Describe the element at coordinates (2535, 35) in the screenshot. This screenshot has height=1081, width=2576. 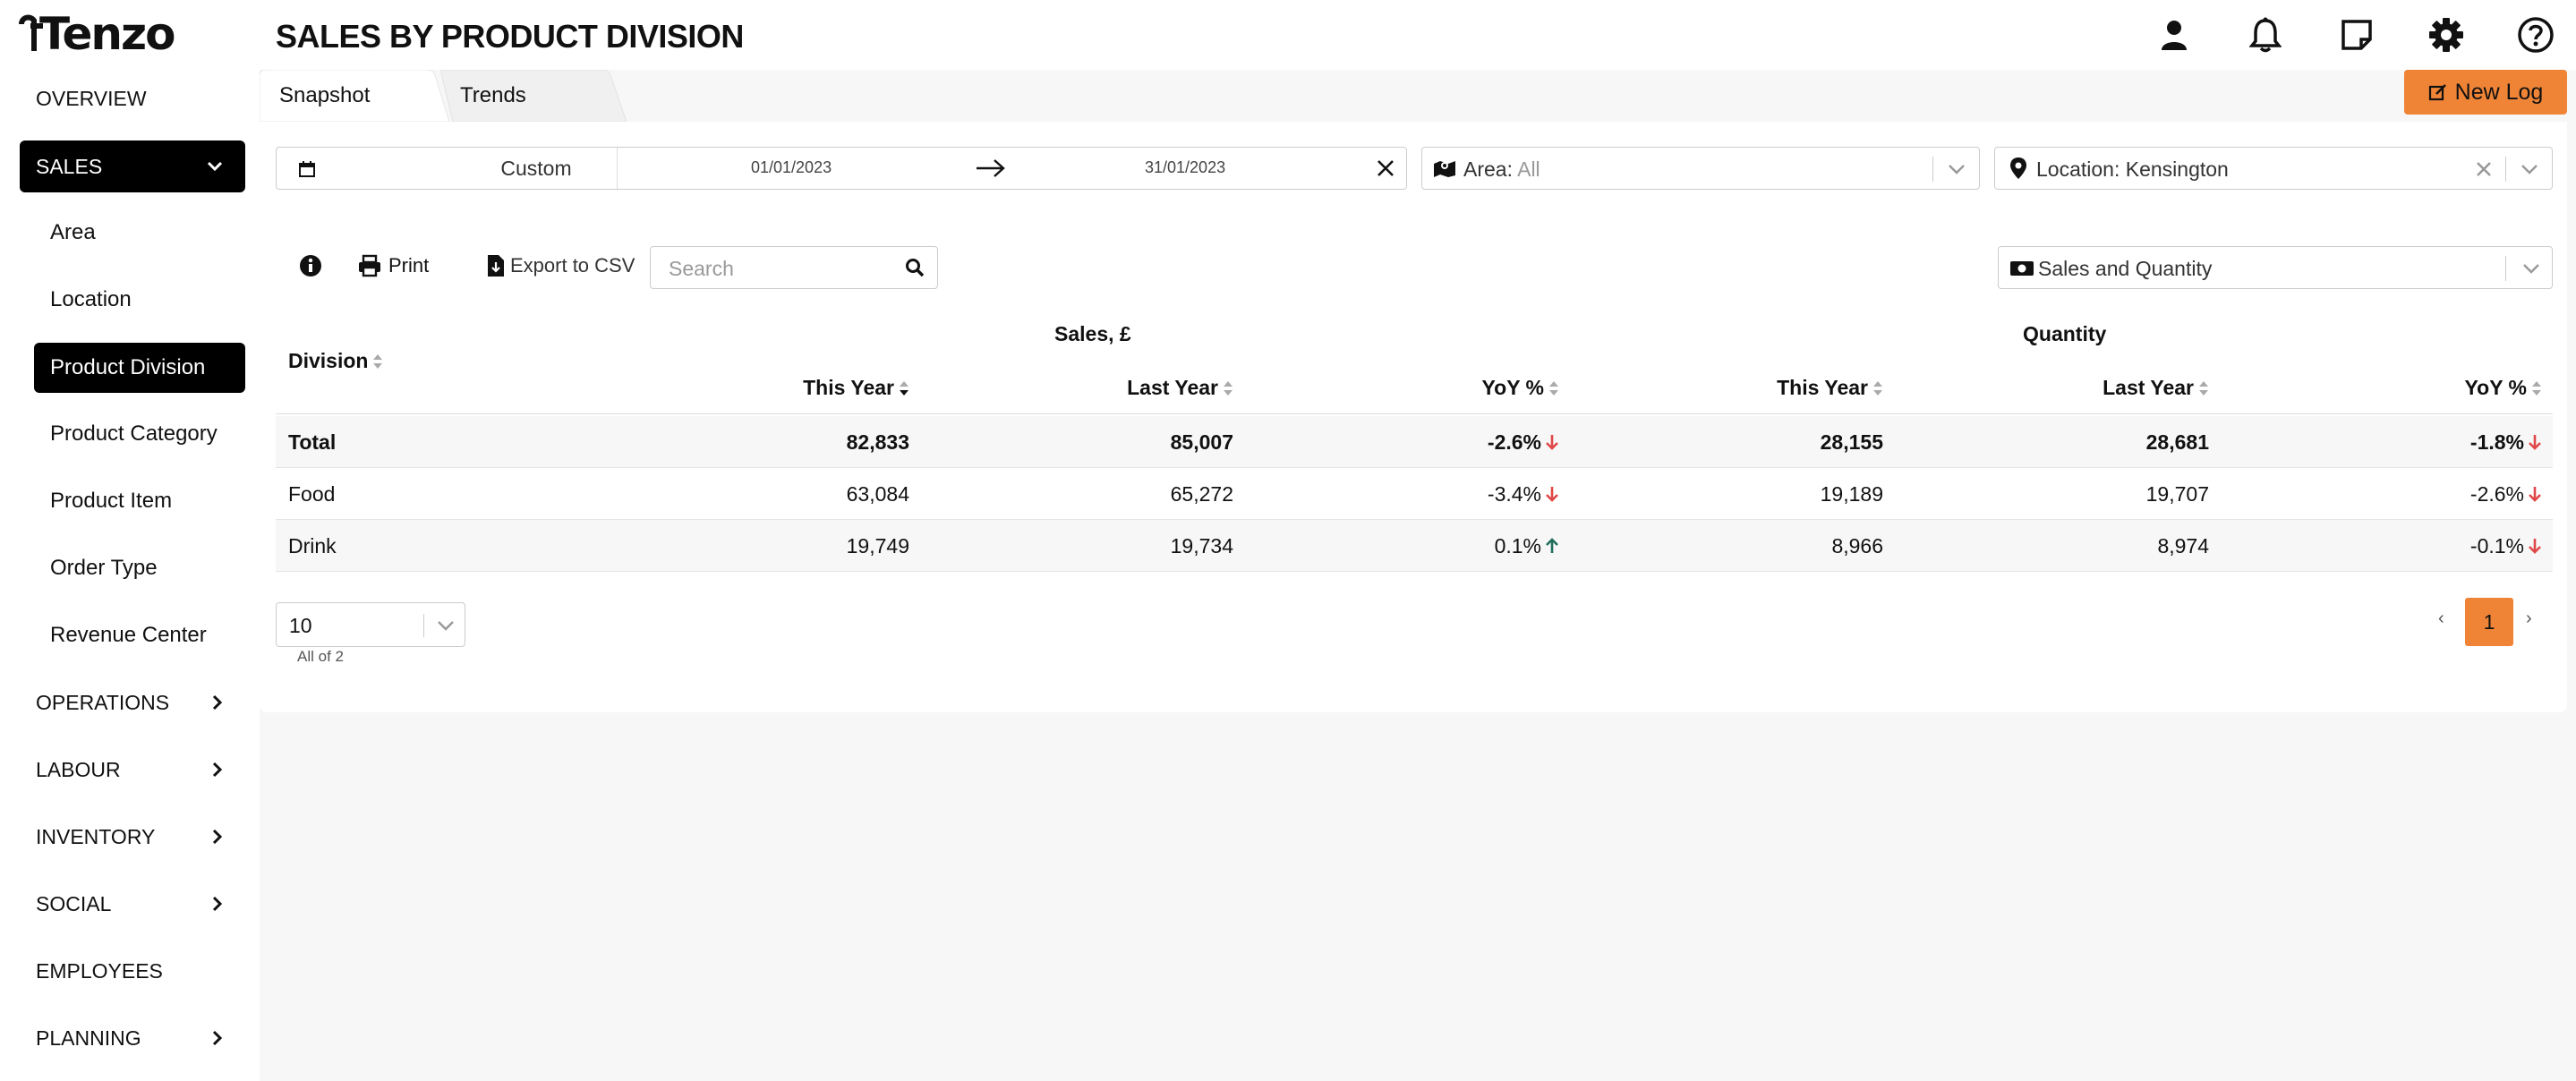
I see `help-icon` at that location.